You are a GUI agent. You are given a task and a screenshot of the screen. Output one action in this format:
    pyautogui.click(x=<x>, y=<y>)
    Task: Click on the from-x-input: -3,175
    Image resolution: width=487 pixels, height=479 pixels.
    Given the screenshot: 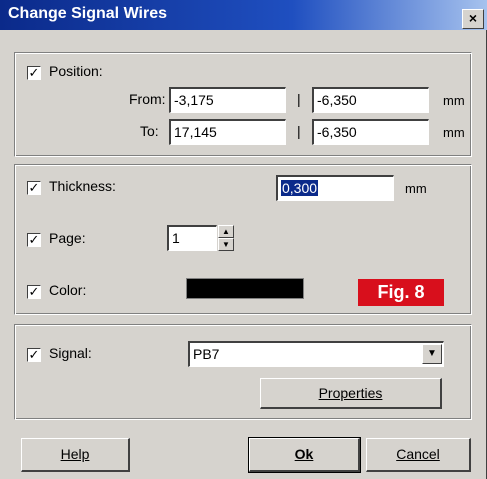 What is the action you would take?
    pyautogui.click(x=227, y=100)
    